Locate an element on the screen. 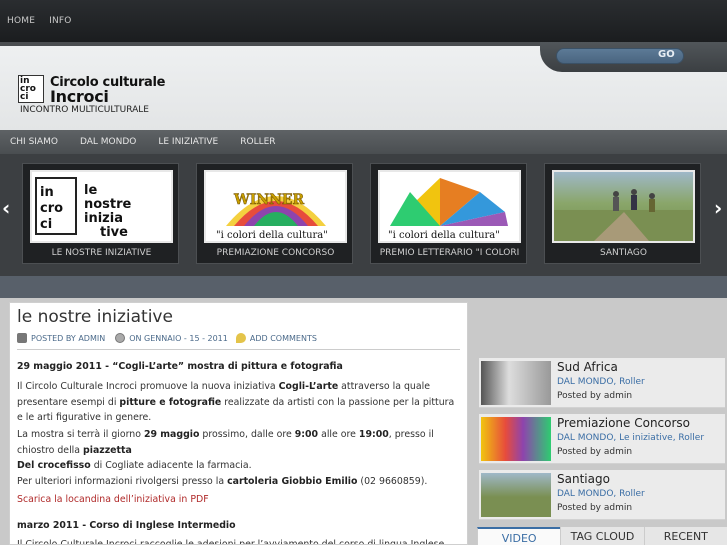 The image size is (727, 545). slide-caption: PREMIO LETTERARIO "I COLORI is located at coordinates (449, 253).